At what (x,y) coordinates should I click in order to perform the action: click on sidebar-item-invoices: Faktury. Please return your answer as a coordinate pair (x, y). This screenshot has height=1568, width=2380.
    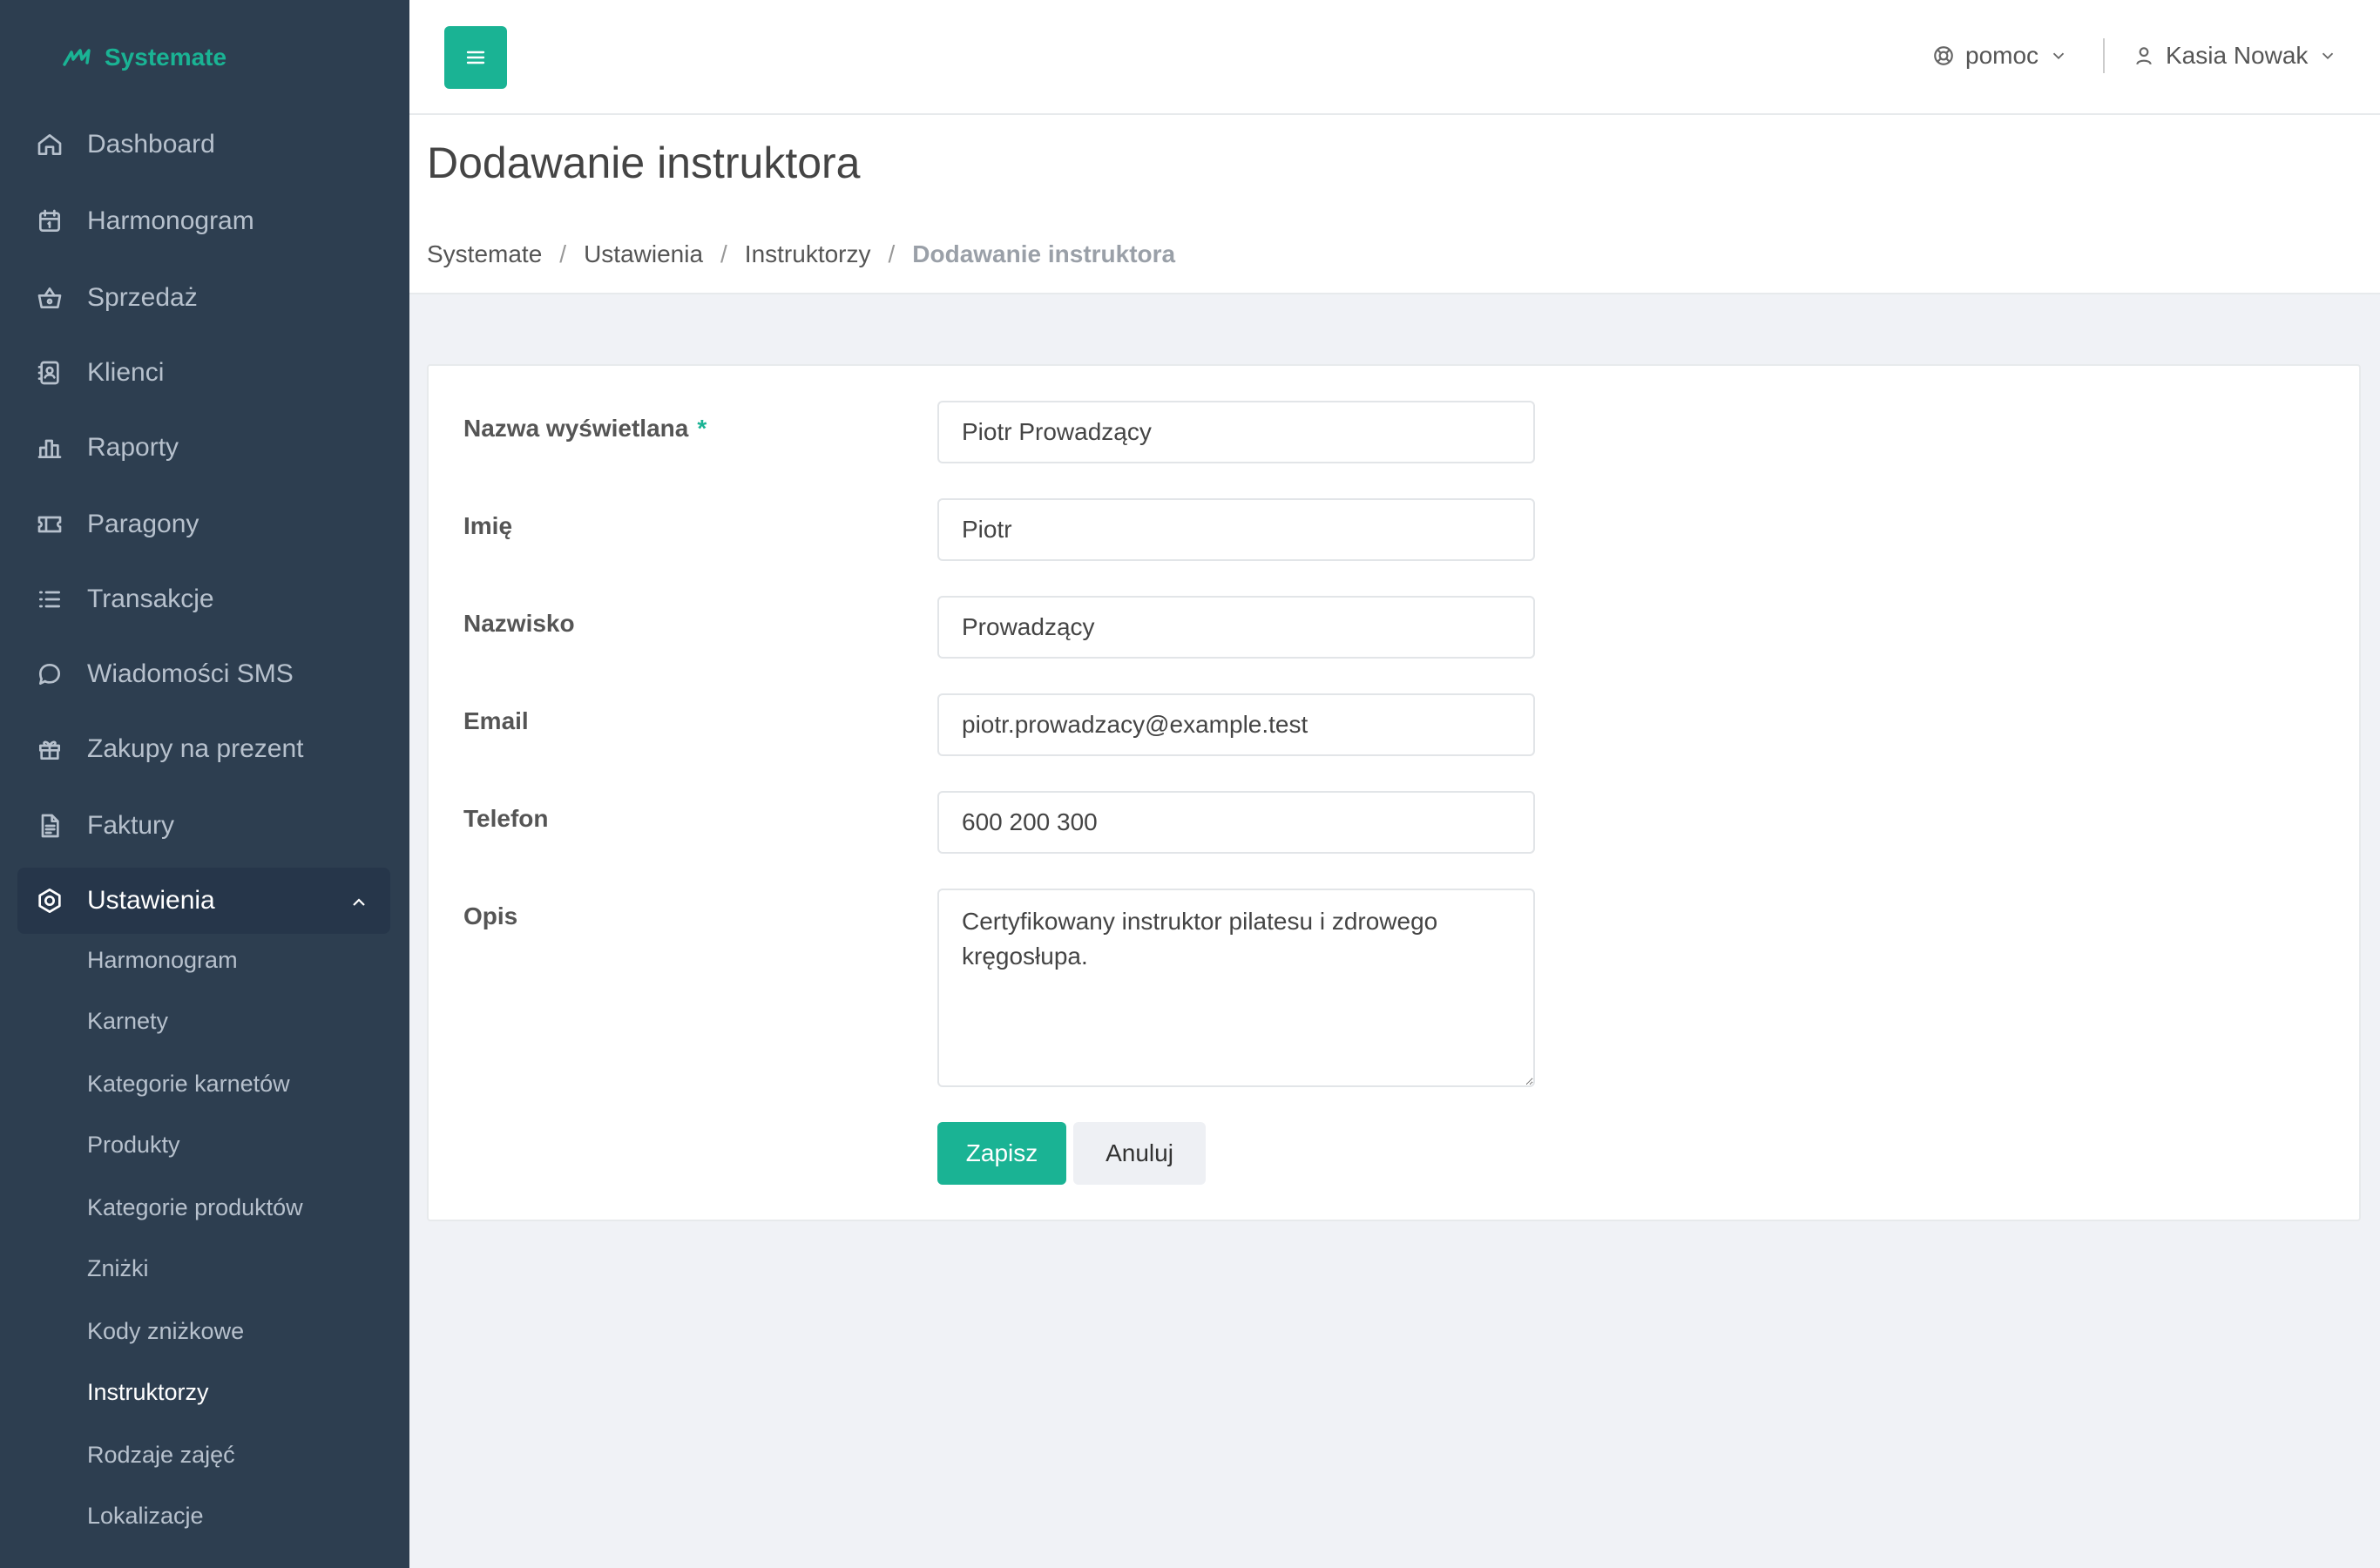
    Looking at the image, I should click on (204, 826).